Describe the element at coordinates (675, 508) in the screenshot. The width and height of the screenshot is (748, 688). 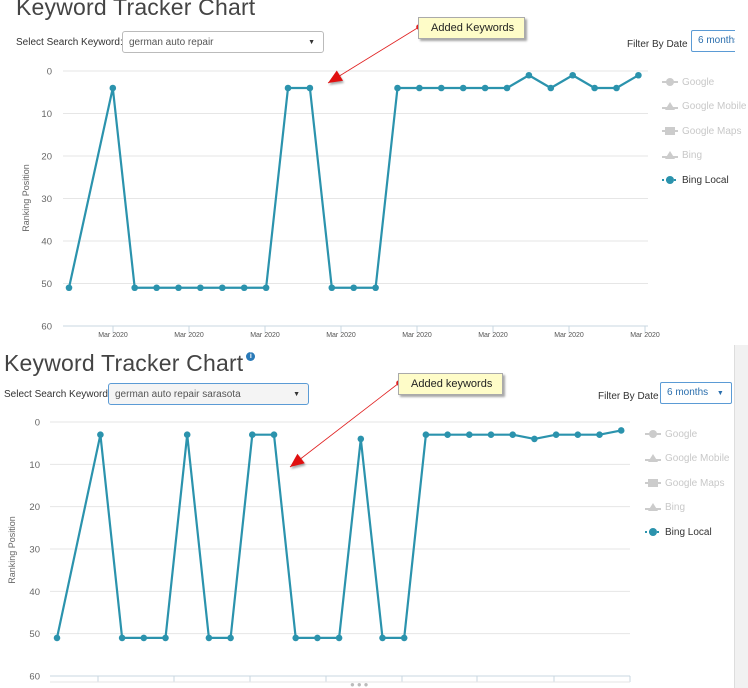
I see `legend-label: Bing` at that location.